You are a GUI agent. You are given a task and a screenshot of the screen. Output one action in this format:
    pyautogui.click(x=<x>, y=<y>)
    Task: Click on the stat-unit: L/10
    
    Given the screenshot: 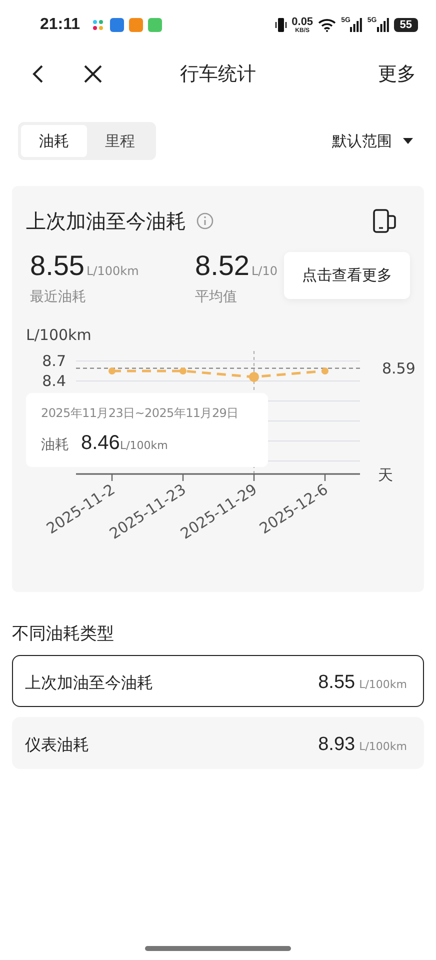 What is the action you would take?
    pyautogui.click(x=265, y=271)
    